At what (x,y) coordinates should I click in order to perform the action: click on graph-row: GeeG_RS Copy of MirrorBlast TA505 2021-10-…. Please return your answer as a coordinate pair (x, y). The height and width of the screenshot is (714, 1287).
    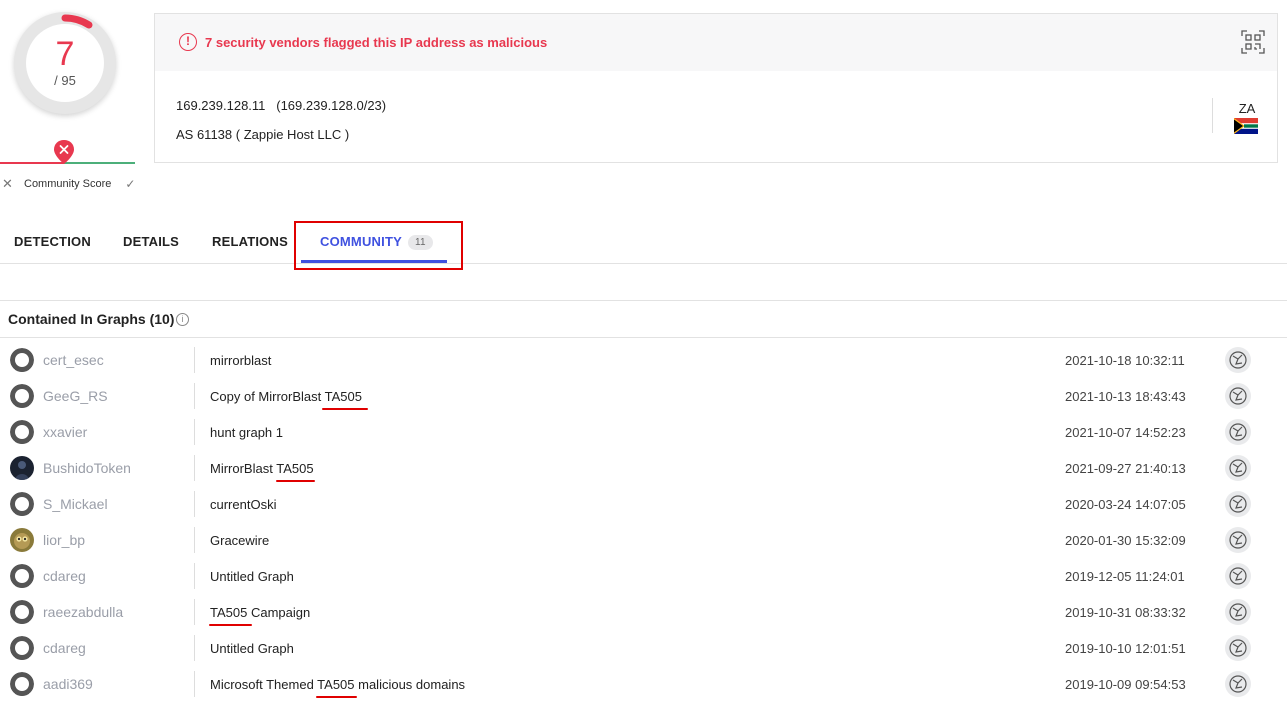
    Looking at the image, I should click on (643, 396).